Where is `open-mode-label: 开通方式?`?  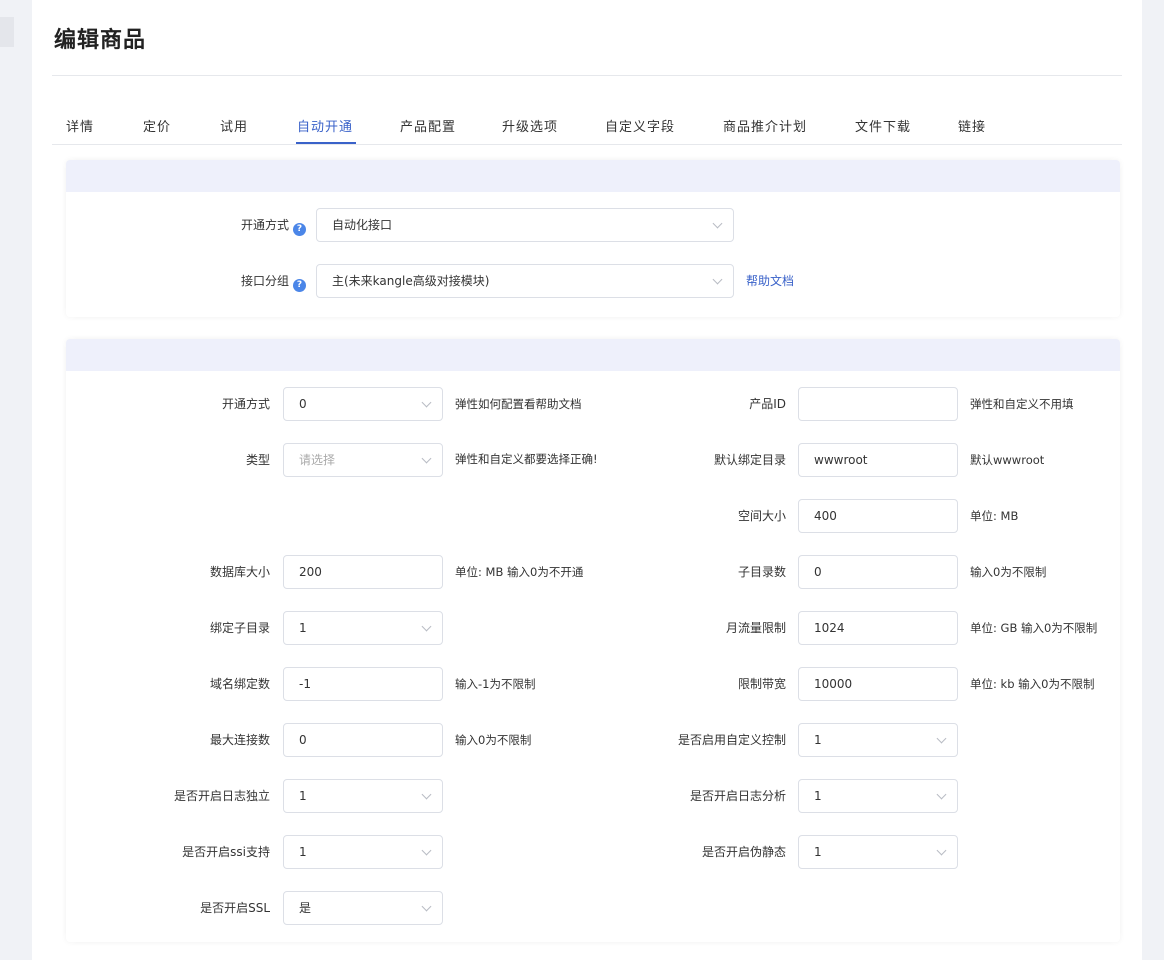 open-mode-label: 开通方式? is located at coordinates (236, 225).